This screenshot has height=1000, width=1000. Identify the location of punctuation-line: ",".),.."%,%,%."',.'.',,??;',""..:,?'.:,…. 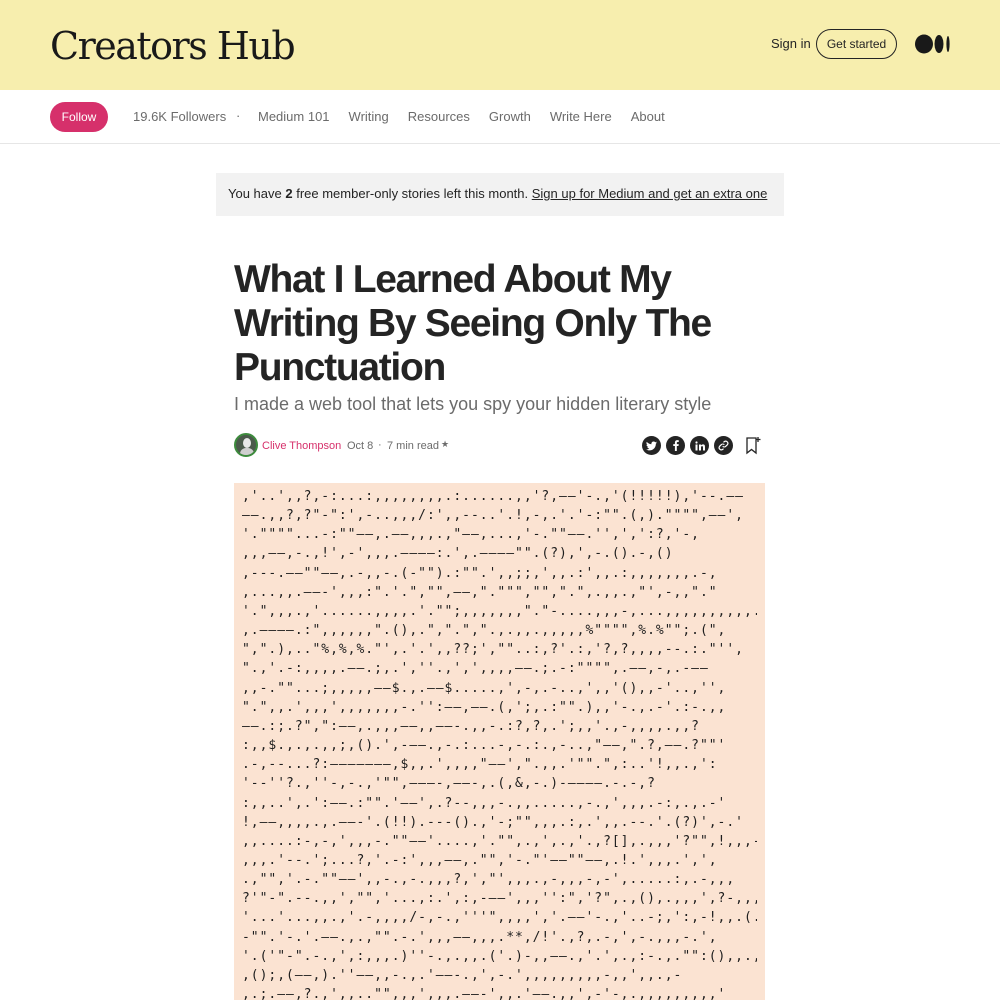
(493, 650).